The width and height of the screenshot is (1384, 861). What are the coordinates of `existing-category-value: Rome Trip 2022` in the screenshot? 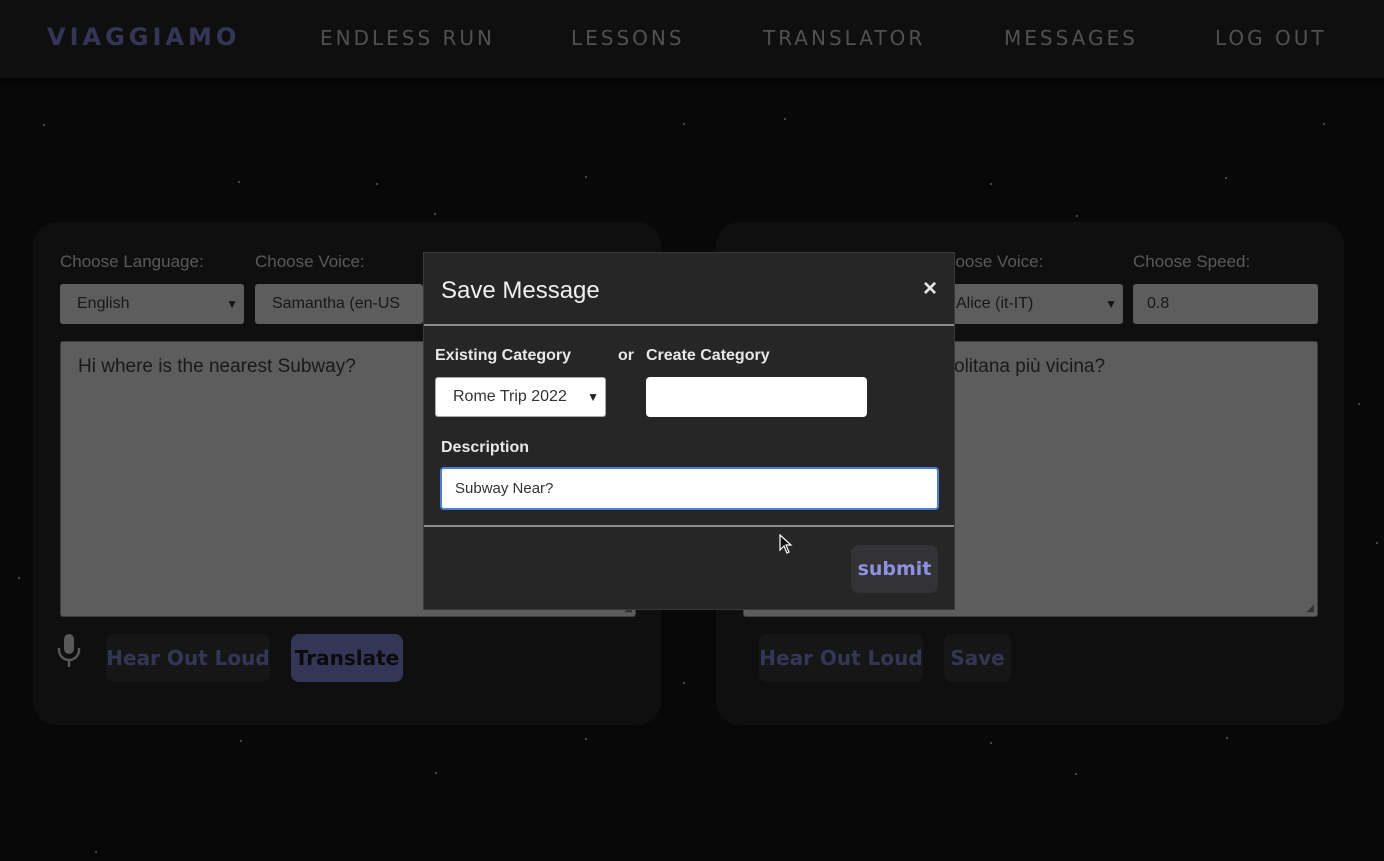 It's located at (510, 396).